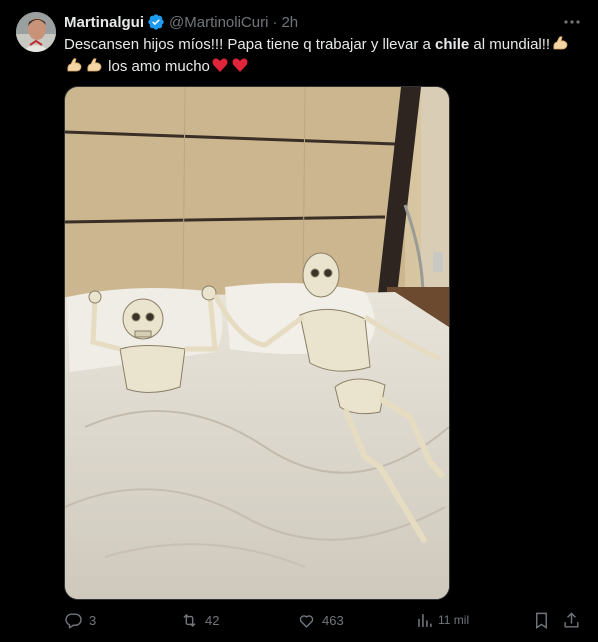 The image size is (598, 642). I want to click on share-button, so click(571, 620).